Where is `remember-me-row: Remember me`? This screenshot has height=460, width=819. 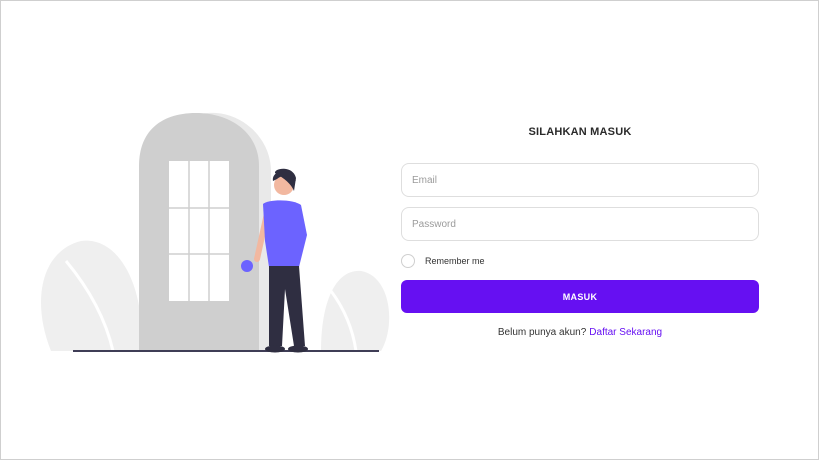 remember-me-row: Remember me is located at coordinates (443, 261).